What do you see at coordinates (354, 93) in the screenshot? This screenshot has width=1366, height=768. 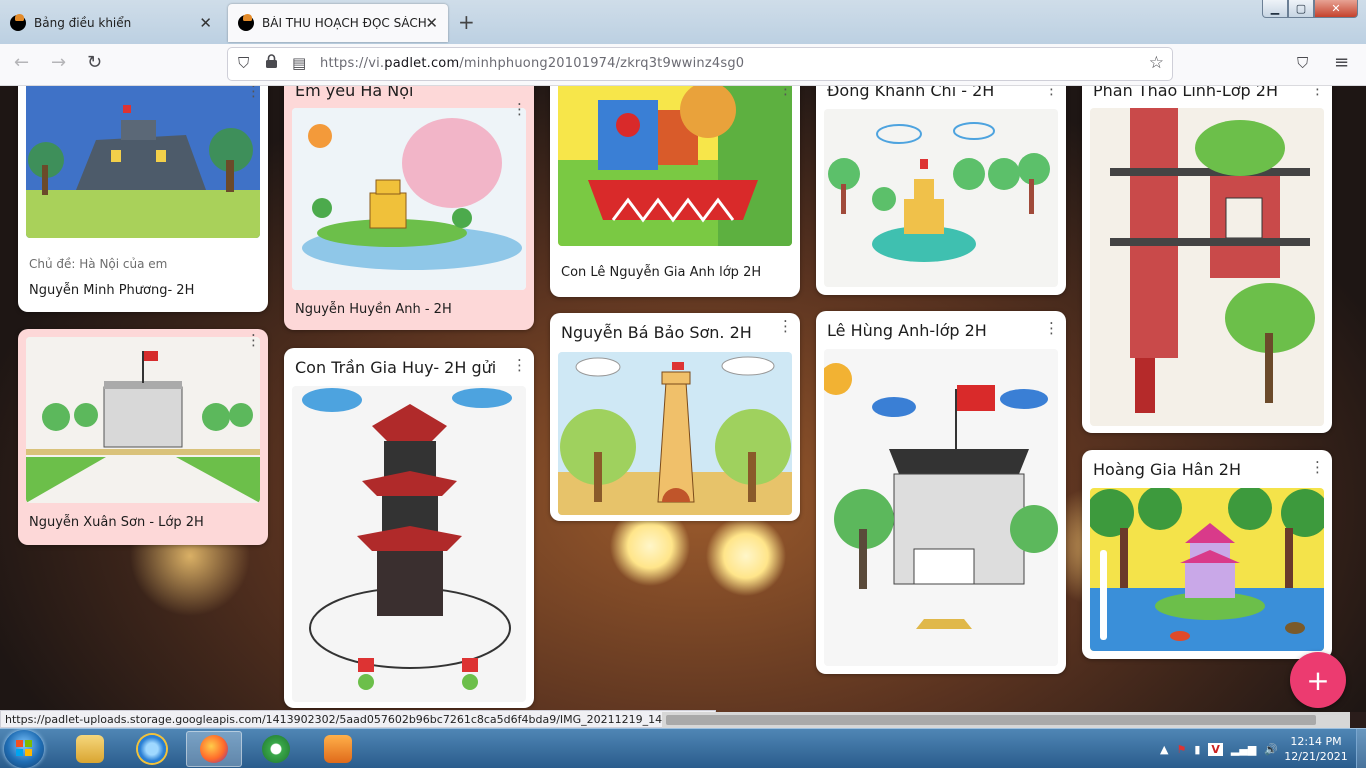 I see `post-title: Em yêu Hà Nội` at bounding box center [354, 93].